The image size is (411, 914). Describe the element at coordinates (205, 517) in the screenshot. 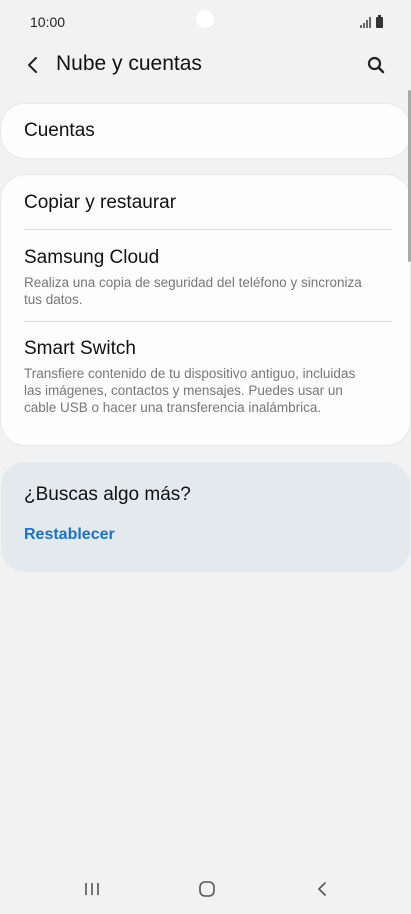

I see `looking-for-more-card: ¿Buscas algo más? Restablecer` at that location.